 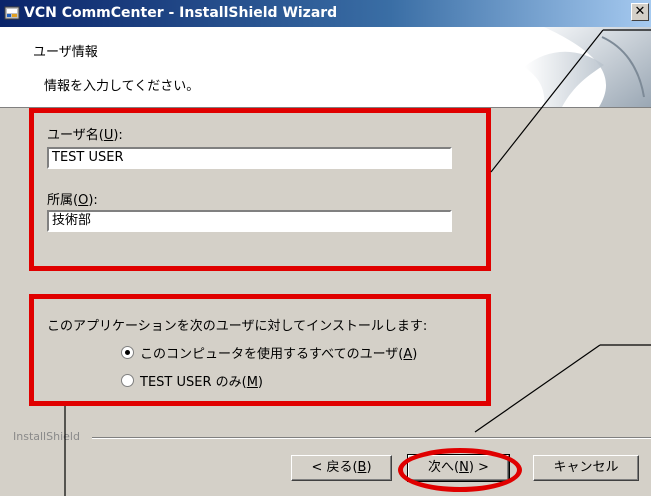 I want to click on callout-line-user-info, so click(x=547, y=101).